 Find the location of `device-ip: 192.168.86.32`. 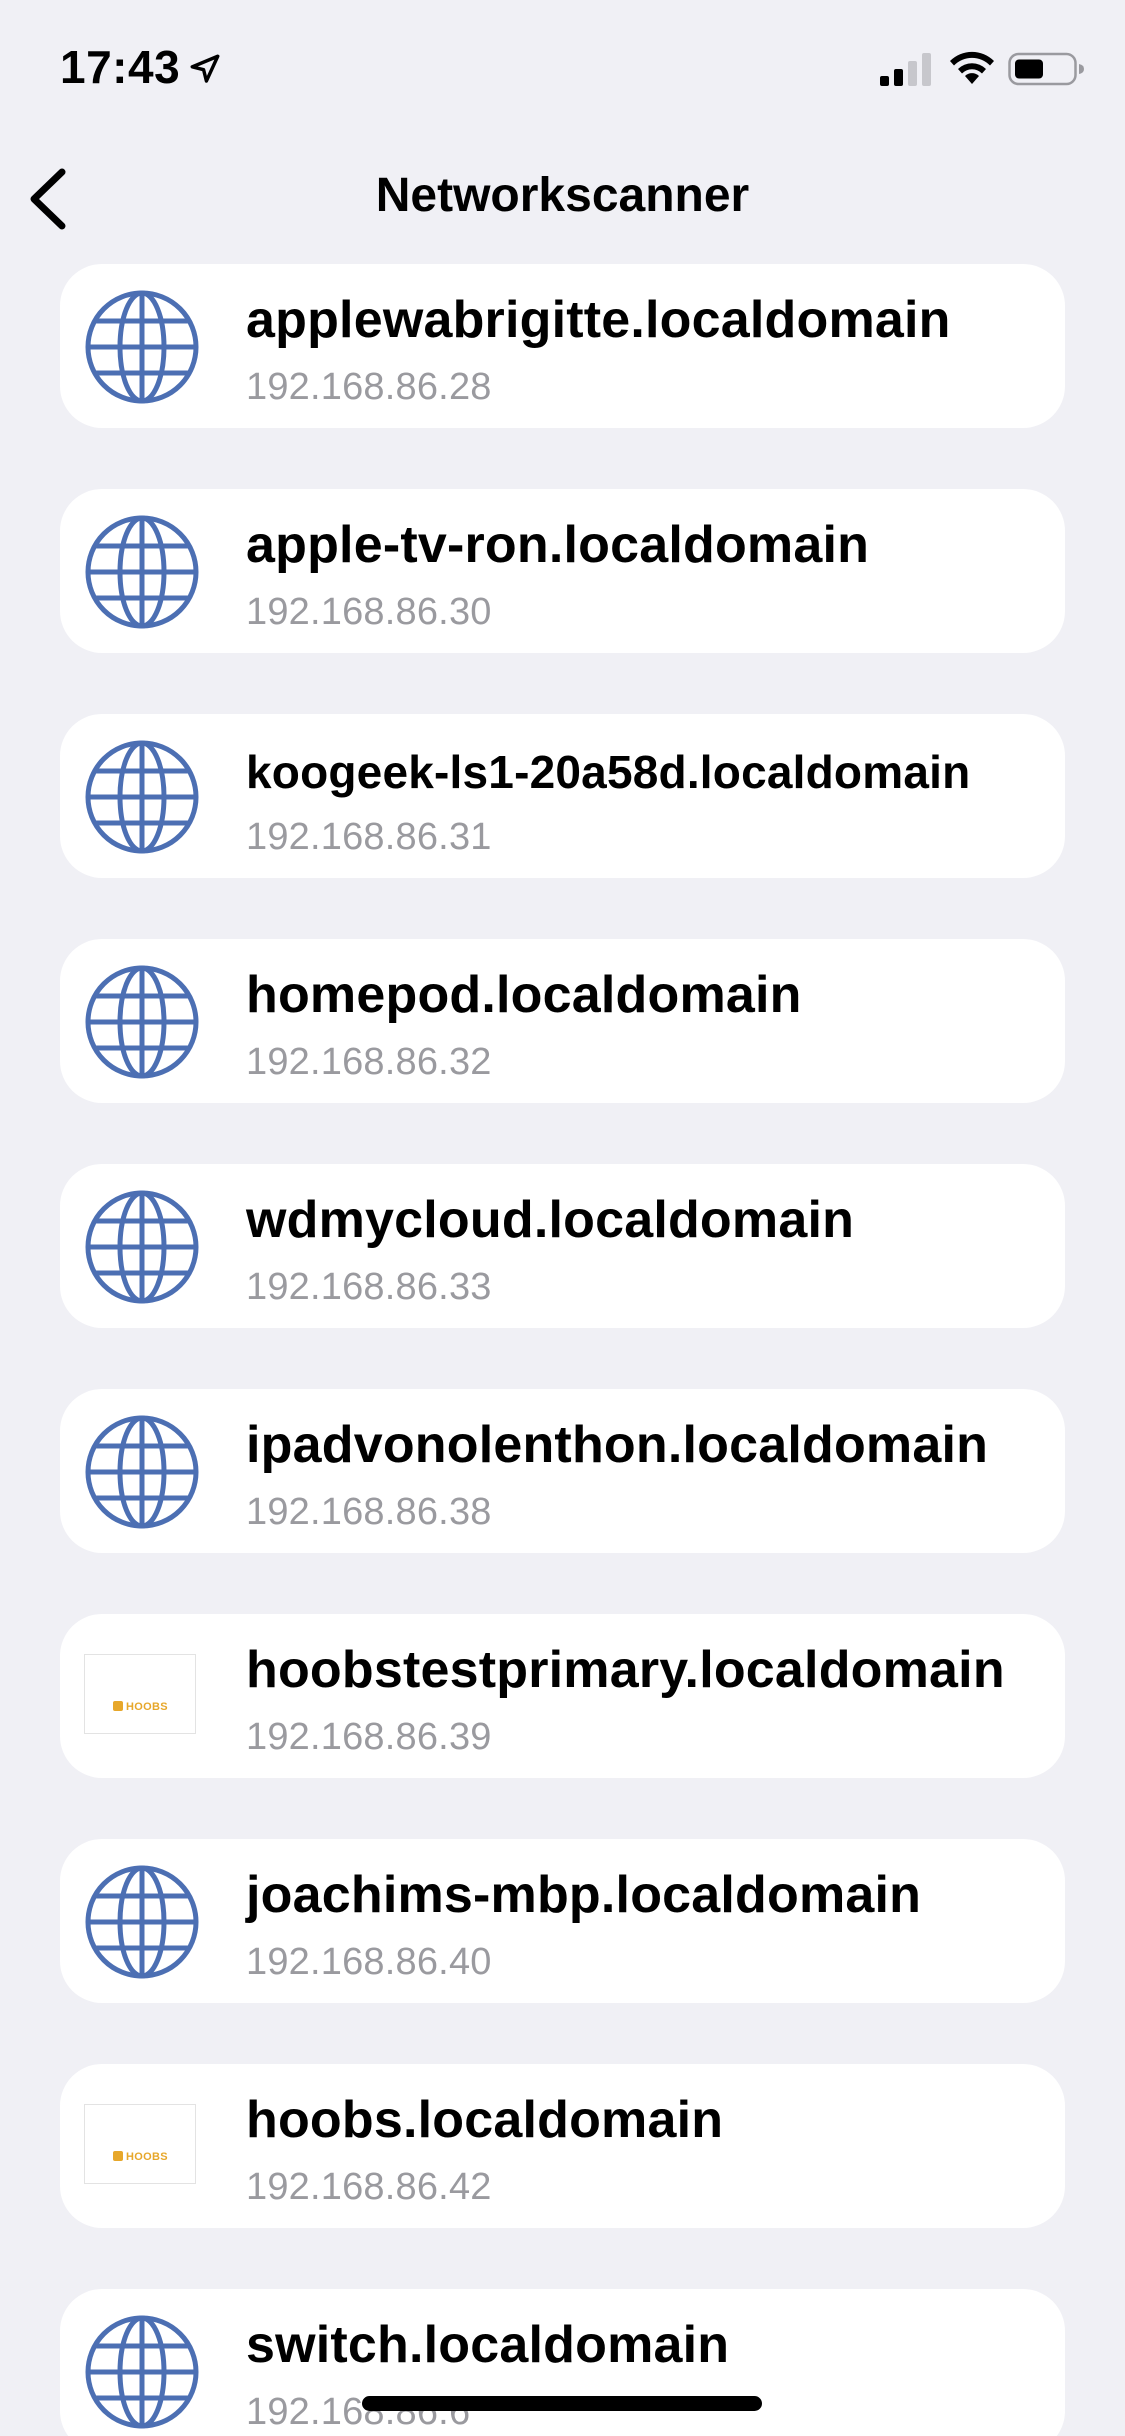

device-ip: 192.168.86.32 is located at coordinates (369, 1062).